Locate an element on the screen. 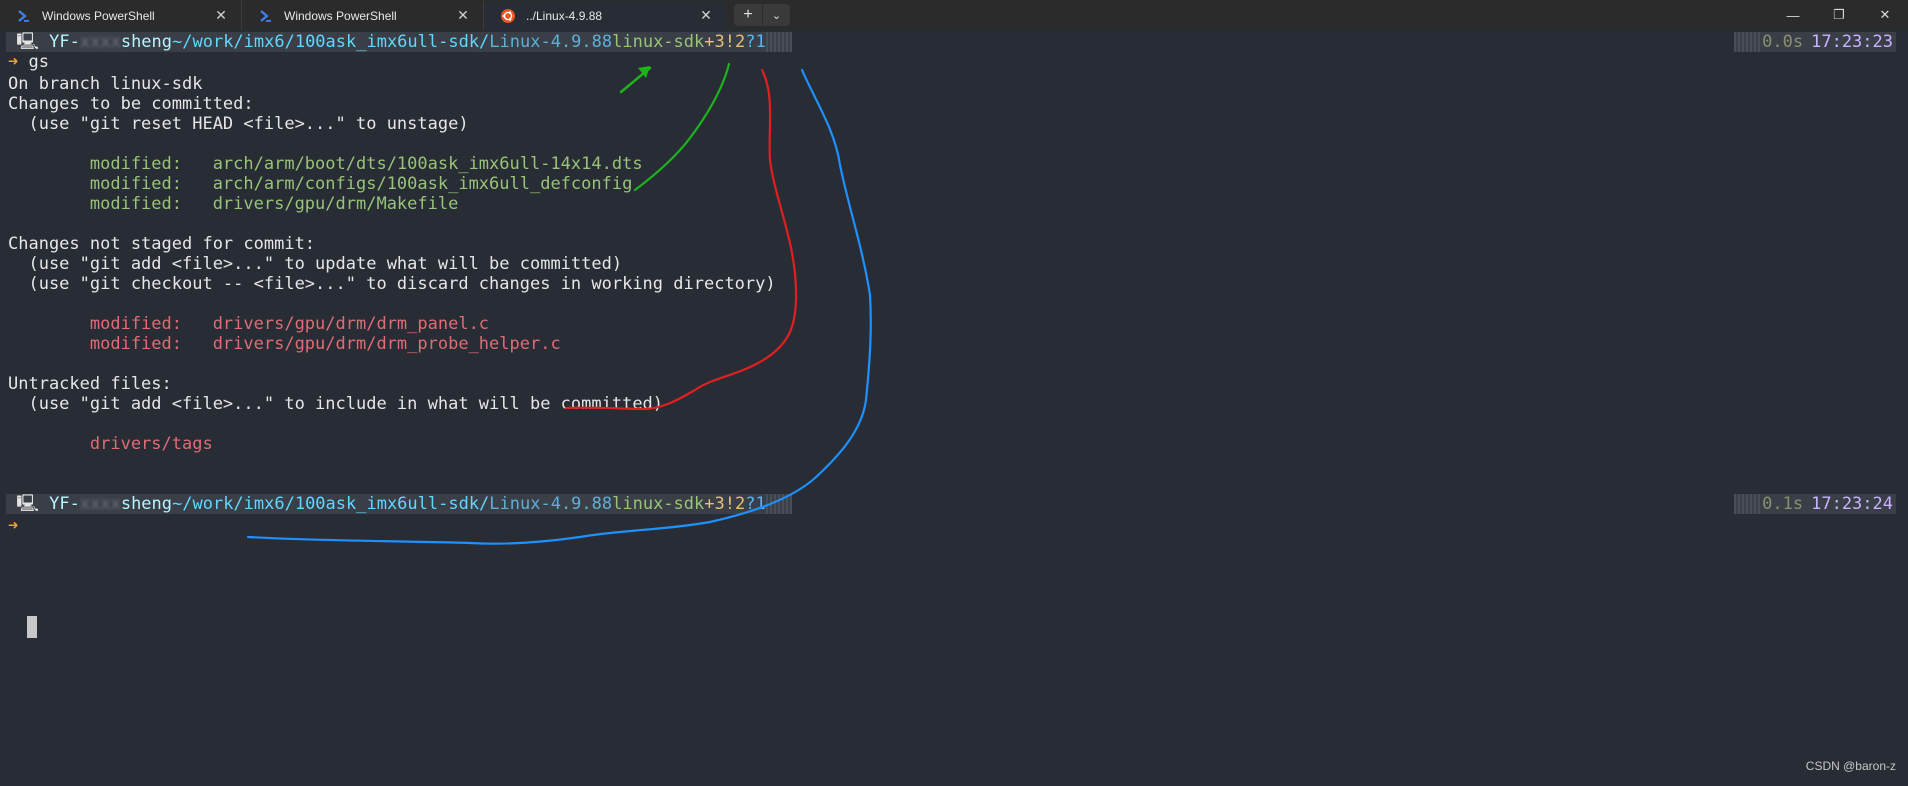 The height and width of the screenshot is (786, 1908). tab-linux-active: ../Linux-4.9.88 ✕ is located at coordinates (605, 15).